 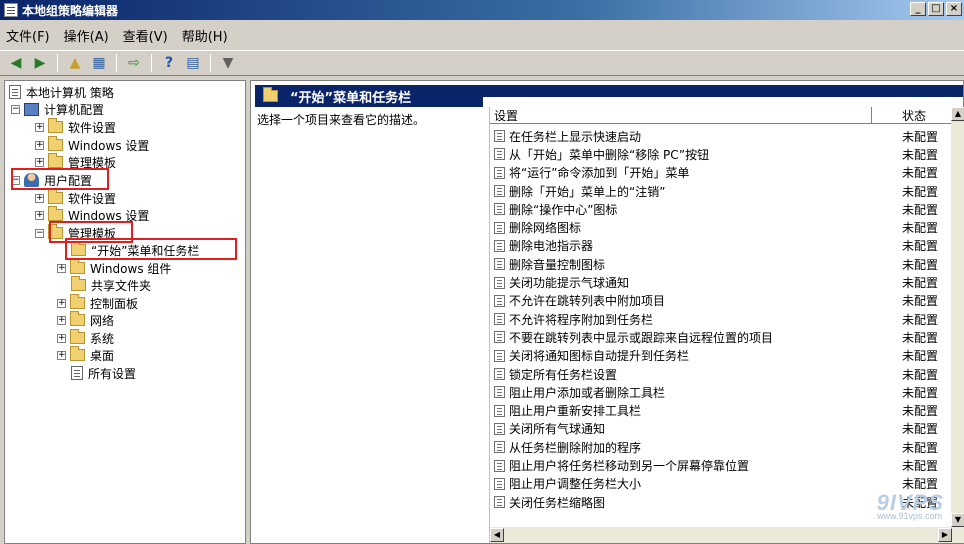 What do you see at coordinates (723, 91) in the screenshot?
I see `details-header-band` at bounding box center [723, 91].